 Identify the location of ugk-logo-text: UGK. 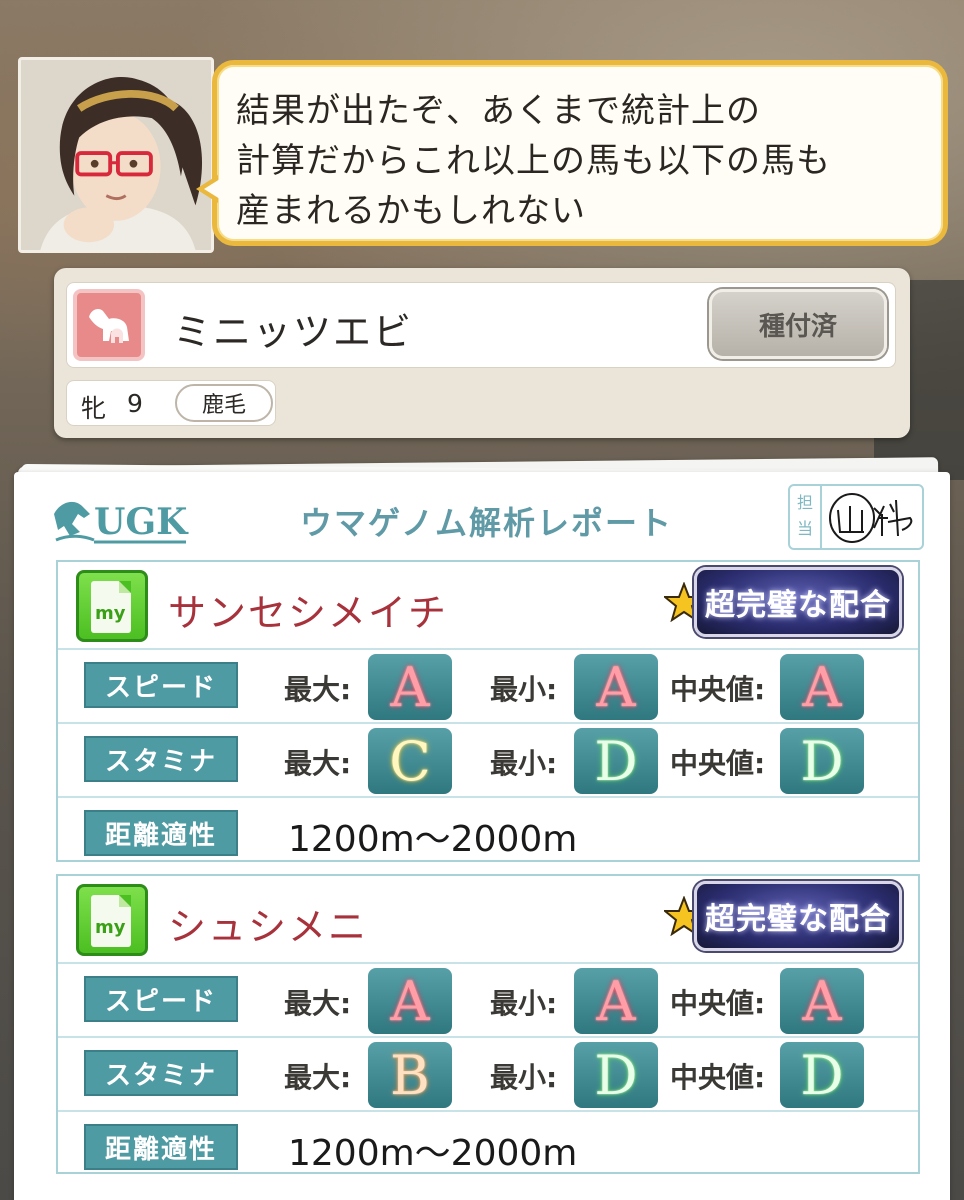
(141, 522).